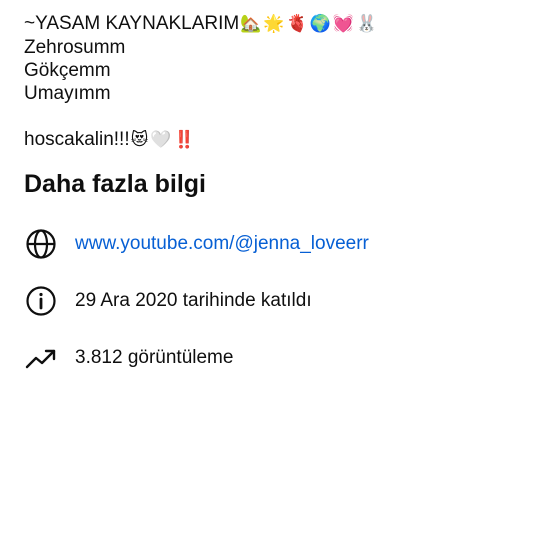  Describe the element at coordinates (115, 184) in the screenshot. I see `more-info-title: Daha fazla bilgi` at that location.